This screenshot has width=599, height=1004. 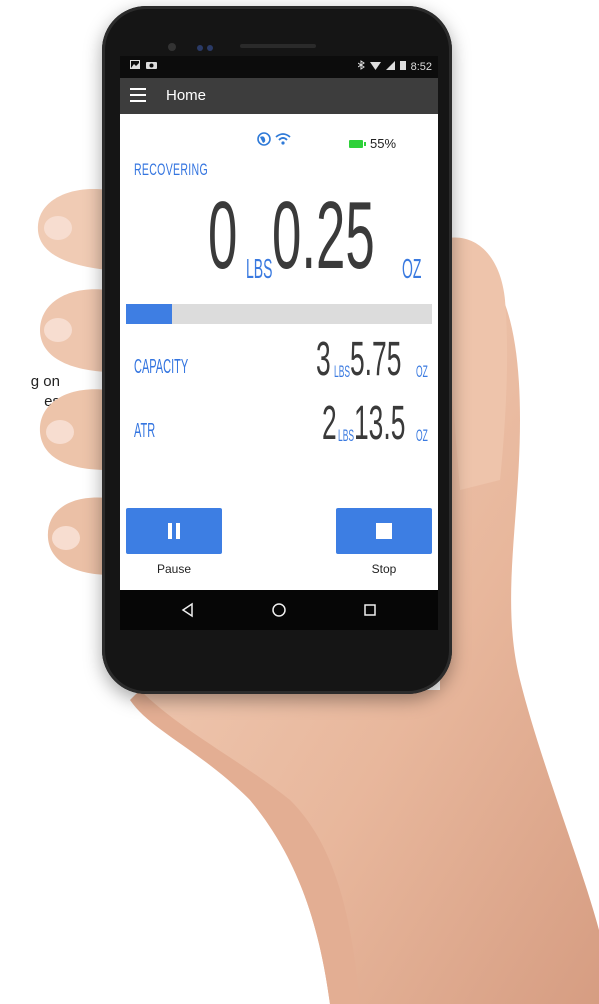 I want to click on atr-value: 2 LBS 13.5 OZ, so click(x=380, y=428).